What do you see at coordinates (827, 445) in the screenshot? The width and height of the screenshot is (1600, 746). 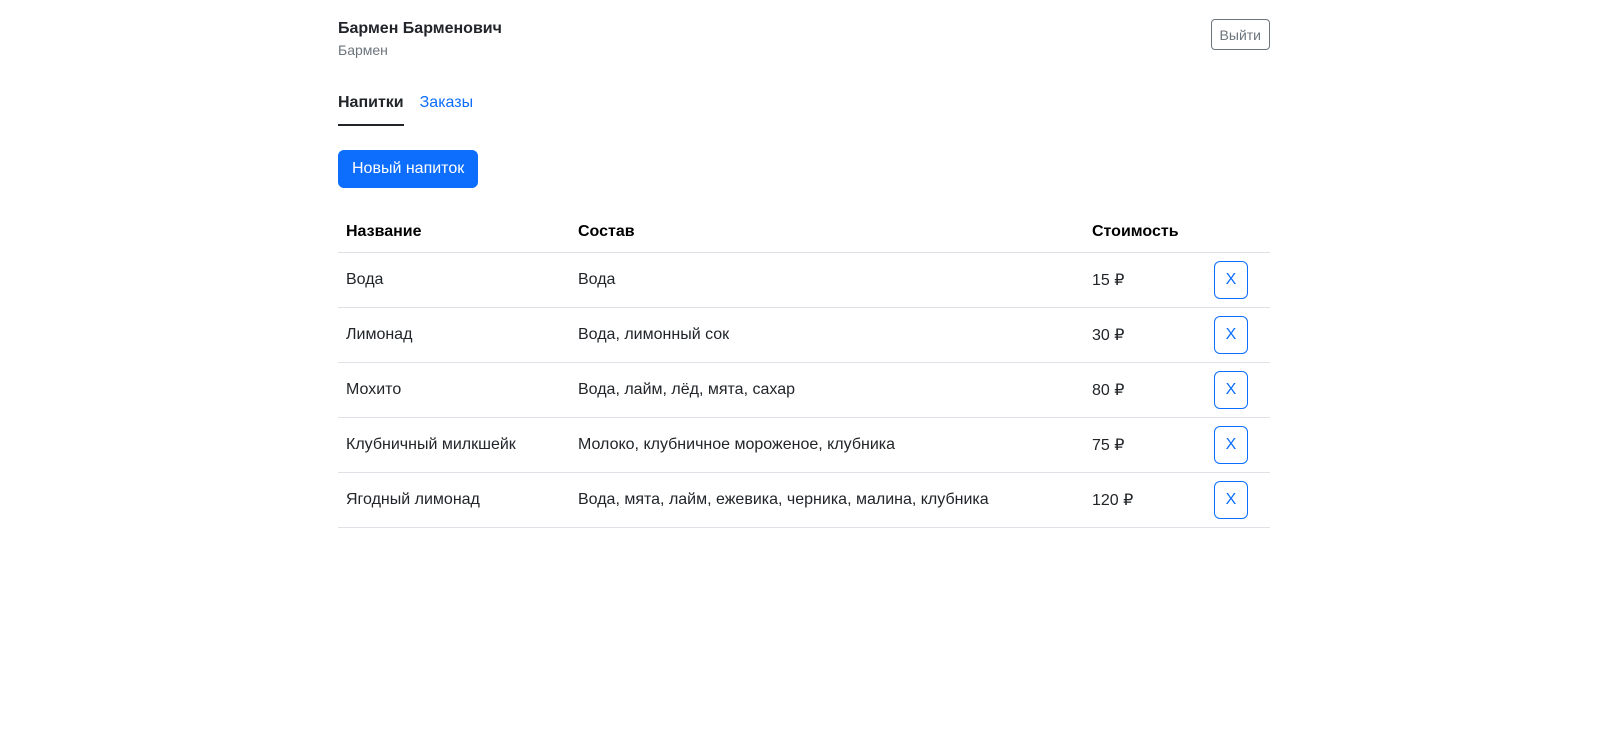 I see `drink-composition: Молоко, клубничное мороженое, клубника` at bounding box center [827, 445].